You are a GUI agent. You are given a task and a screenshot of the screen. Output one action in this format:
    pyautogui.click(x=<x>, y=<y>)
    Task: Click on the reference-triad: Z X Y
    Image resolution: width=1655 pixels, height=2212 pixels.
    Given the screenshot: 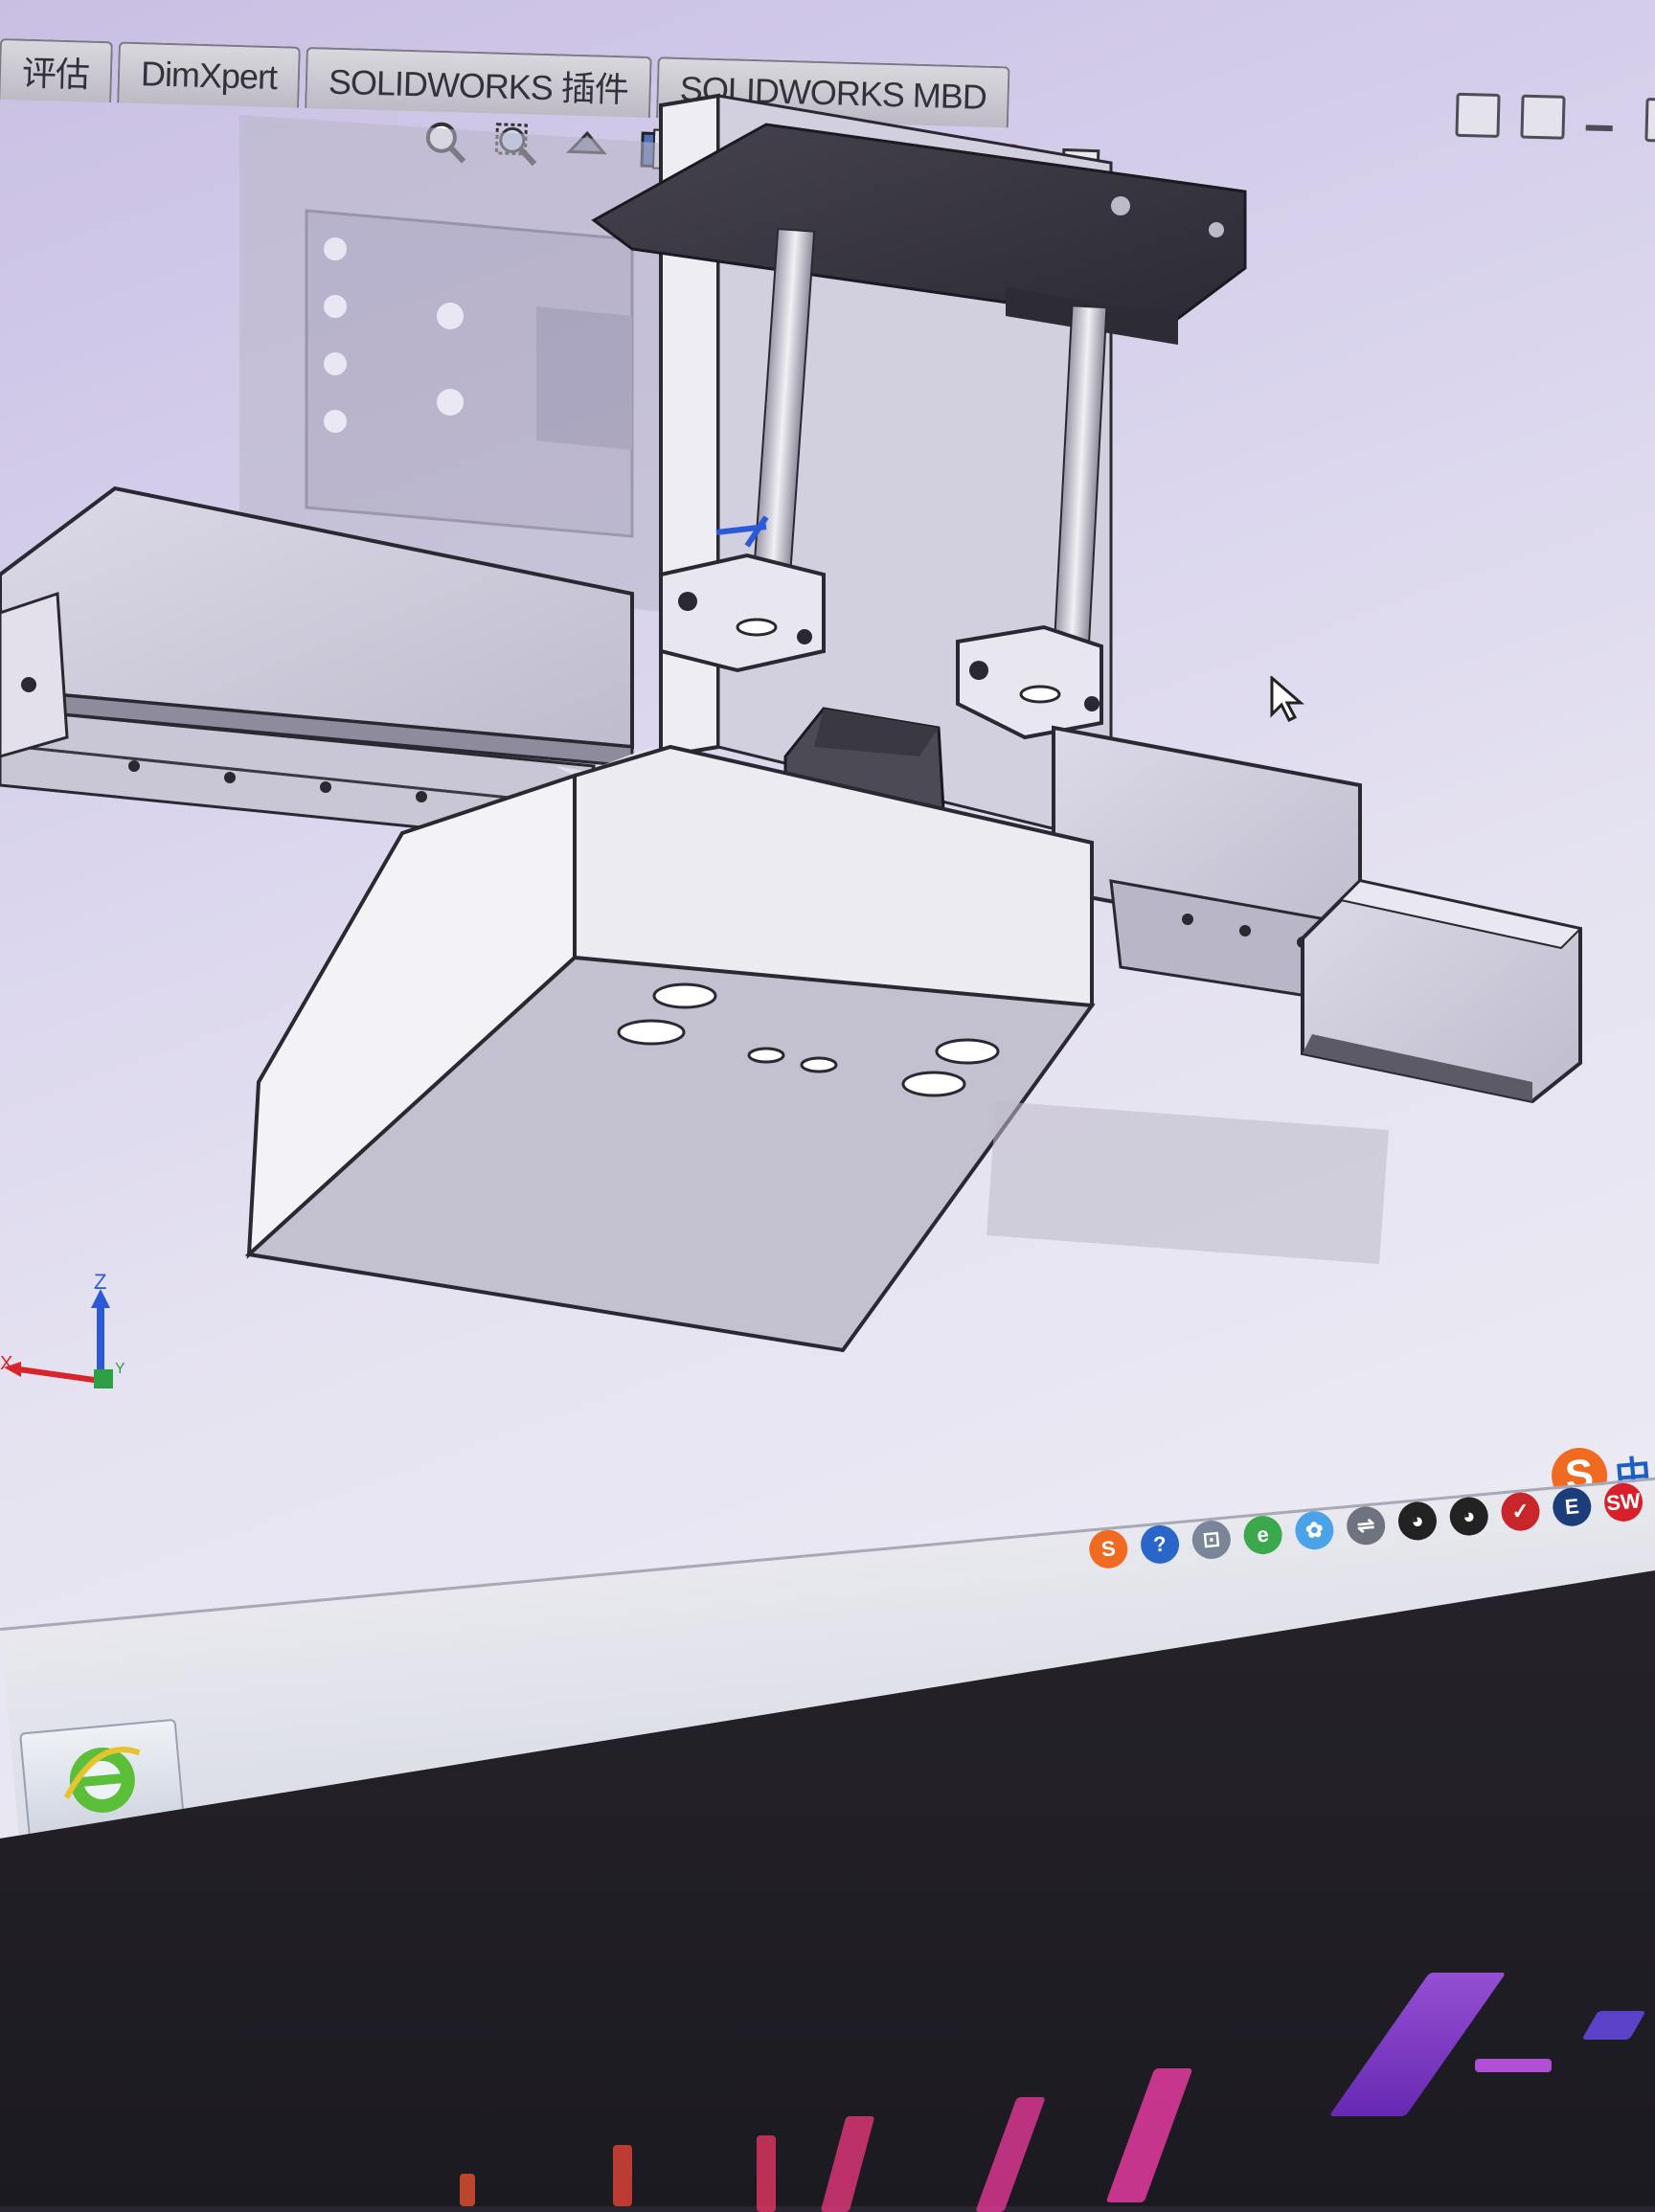 What is the action you would take?
    pyautogui.click(x=63, y=1331)
    